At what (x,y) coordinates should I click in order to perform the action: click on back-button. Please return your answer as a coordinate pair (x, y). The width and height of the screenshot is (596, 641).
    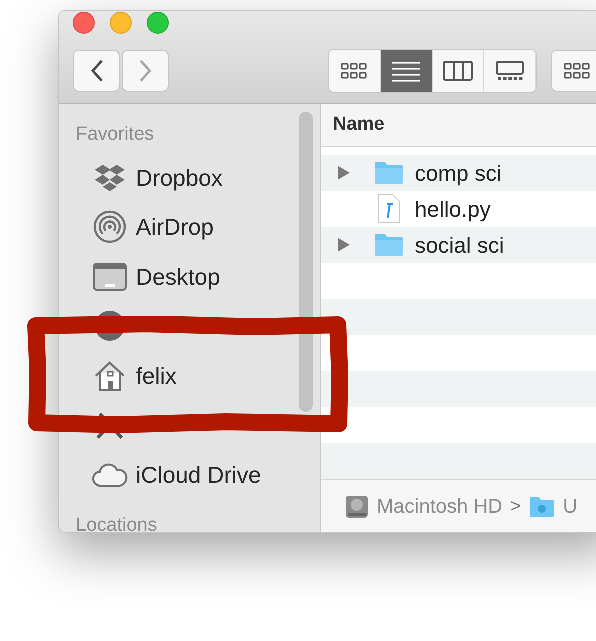
    Looking at the image, I should click on (96, 71).